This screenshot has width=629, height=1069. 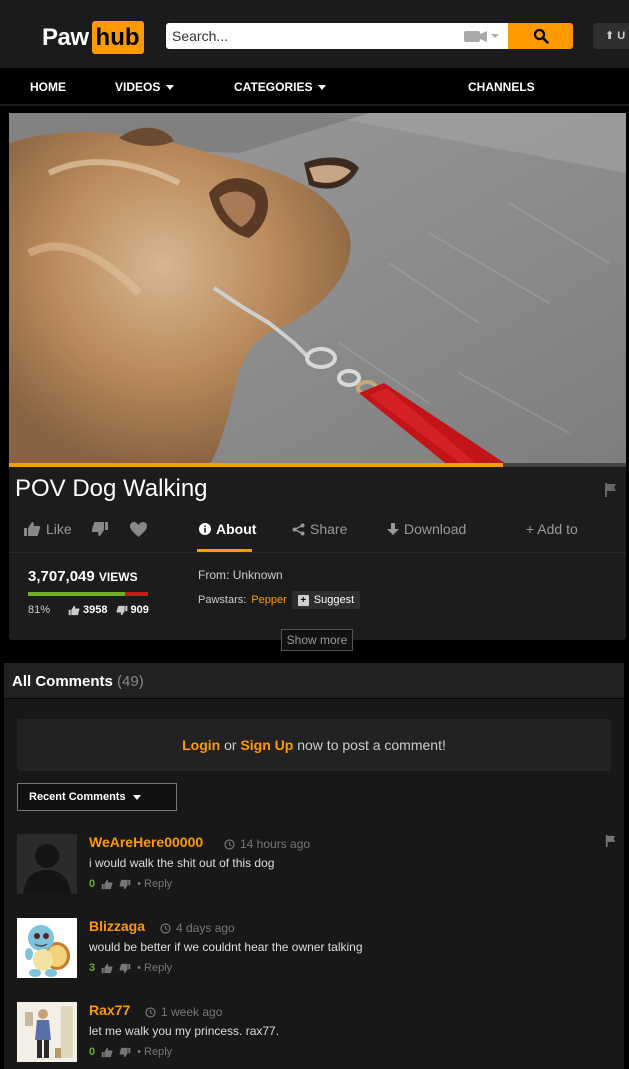 I want to click on rating-bar, so click(x=88, y=594).